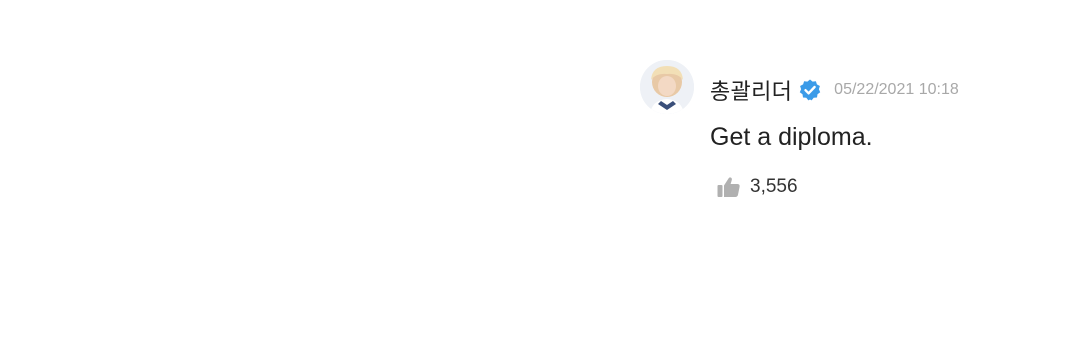  I want to click on thumbs-up-icon, so click(729, 187).